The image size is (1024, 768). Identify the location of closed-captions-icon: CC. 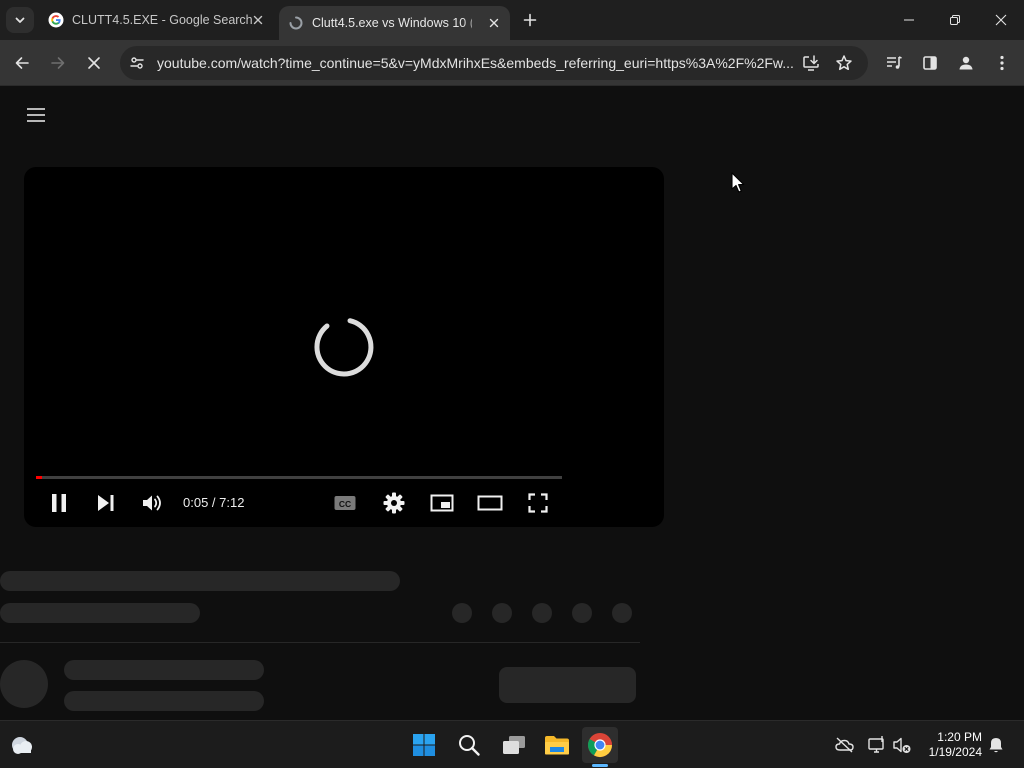
(345, 503).